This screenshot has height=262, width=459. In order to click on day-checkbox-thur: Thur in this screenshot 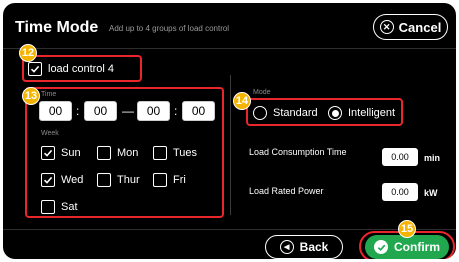, I will do `click(118, 180)`.